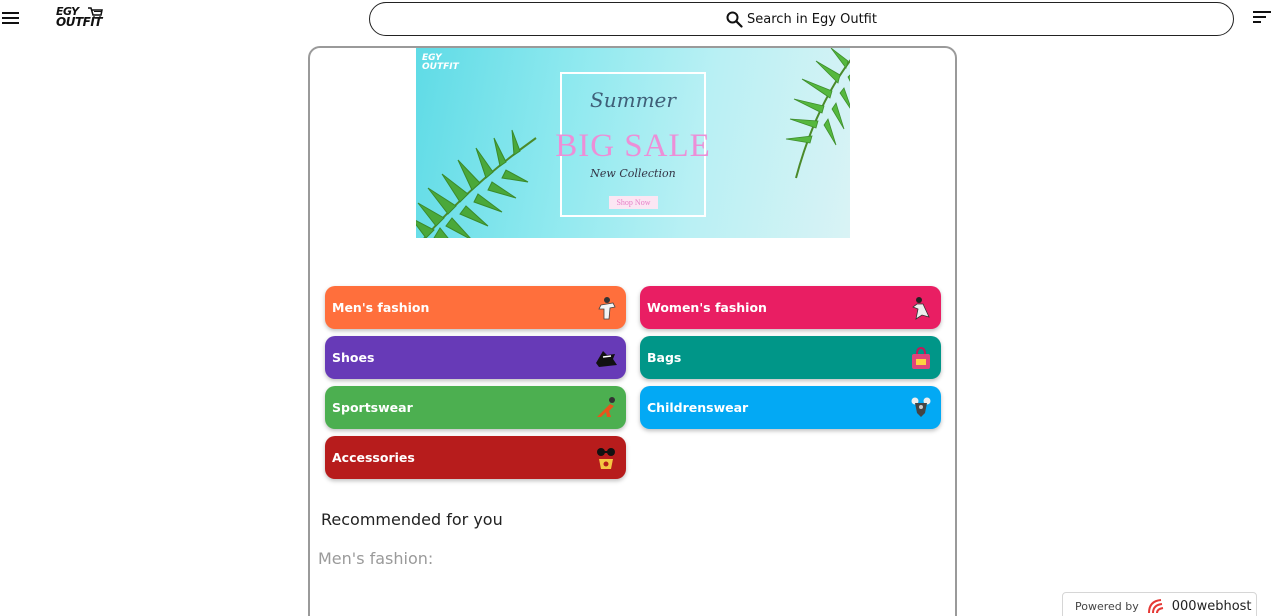 This screenshot has height=616, width=1280. What do you see at coordinates (1155, 606) in the screenshot?
I see `000webhost-logo-icon` at bounding box center [1155, 606].